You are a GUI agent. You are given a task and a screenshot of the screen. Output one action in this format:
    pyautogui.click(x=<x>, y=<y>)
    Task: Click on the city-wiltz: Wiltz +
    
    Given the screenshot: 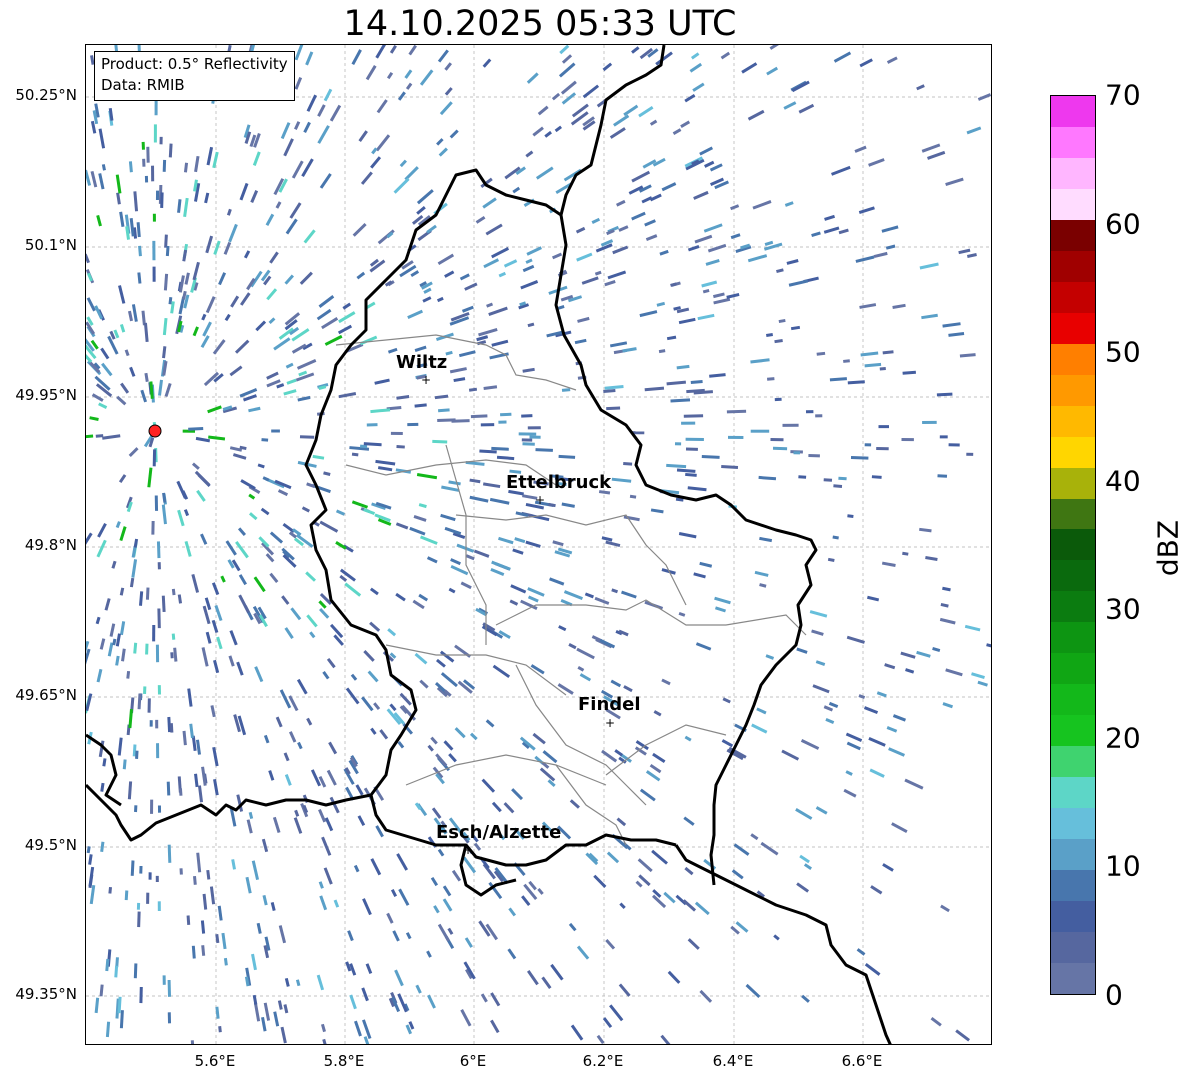 What is the action you would take?
    pyautogui.click(x=421, y=369)
    